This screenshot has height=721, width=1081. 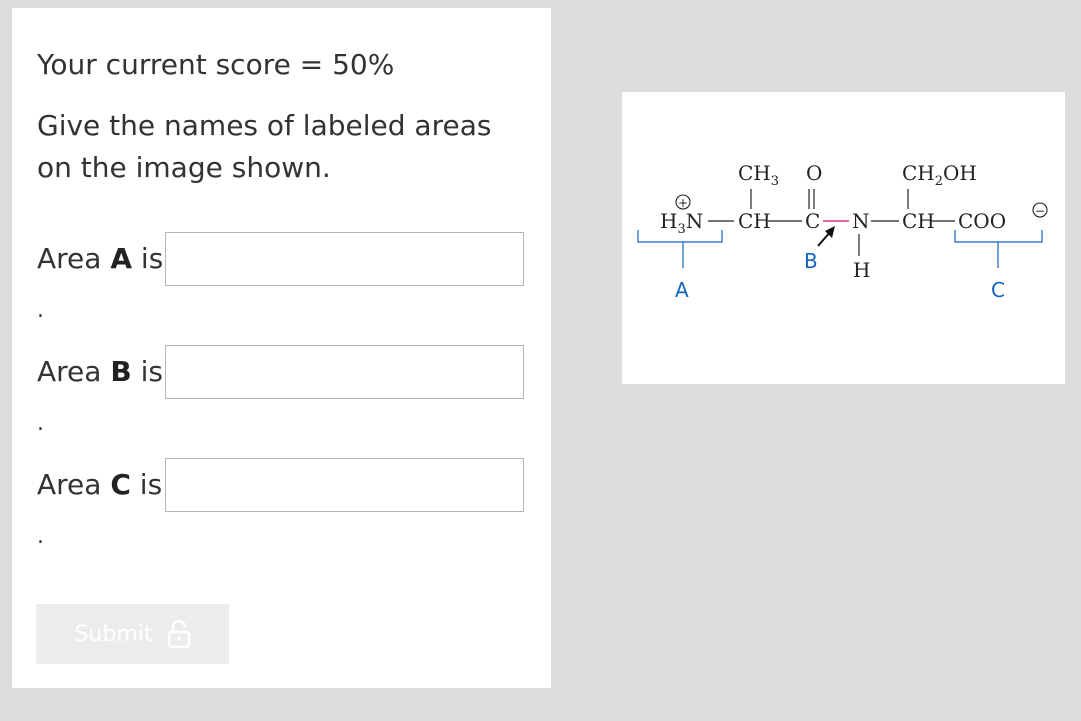 What do you see at coordinates (113, 634) in the screenshot?
I see `submit-label: Submit` at bounding box center [113, 634].